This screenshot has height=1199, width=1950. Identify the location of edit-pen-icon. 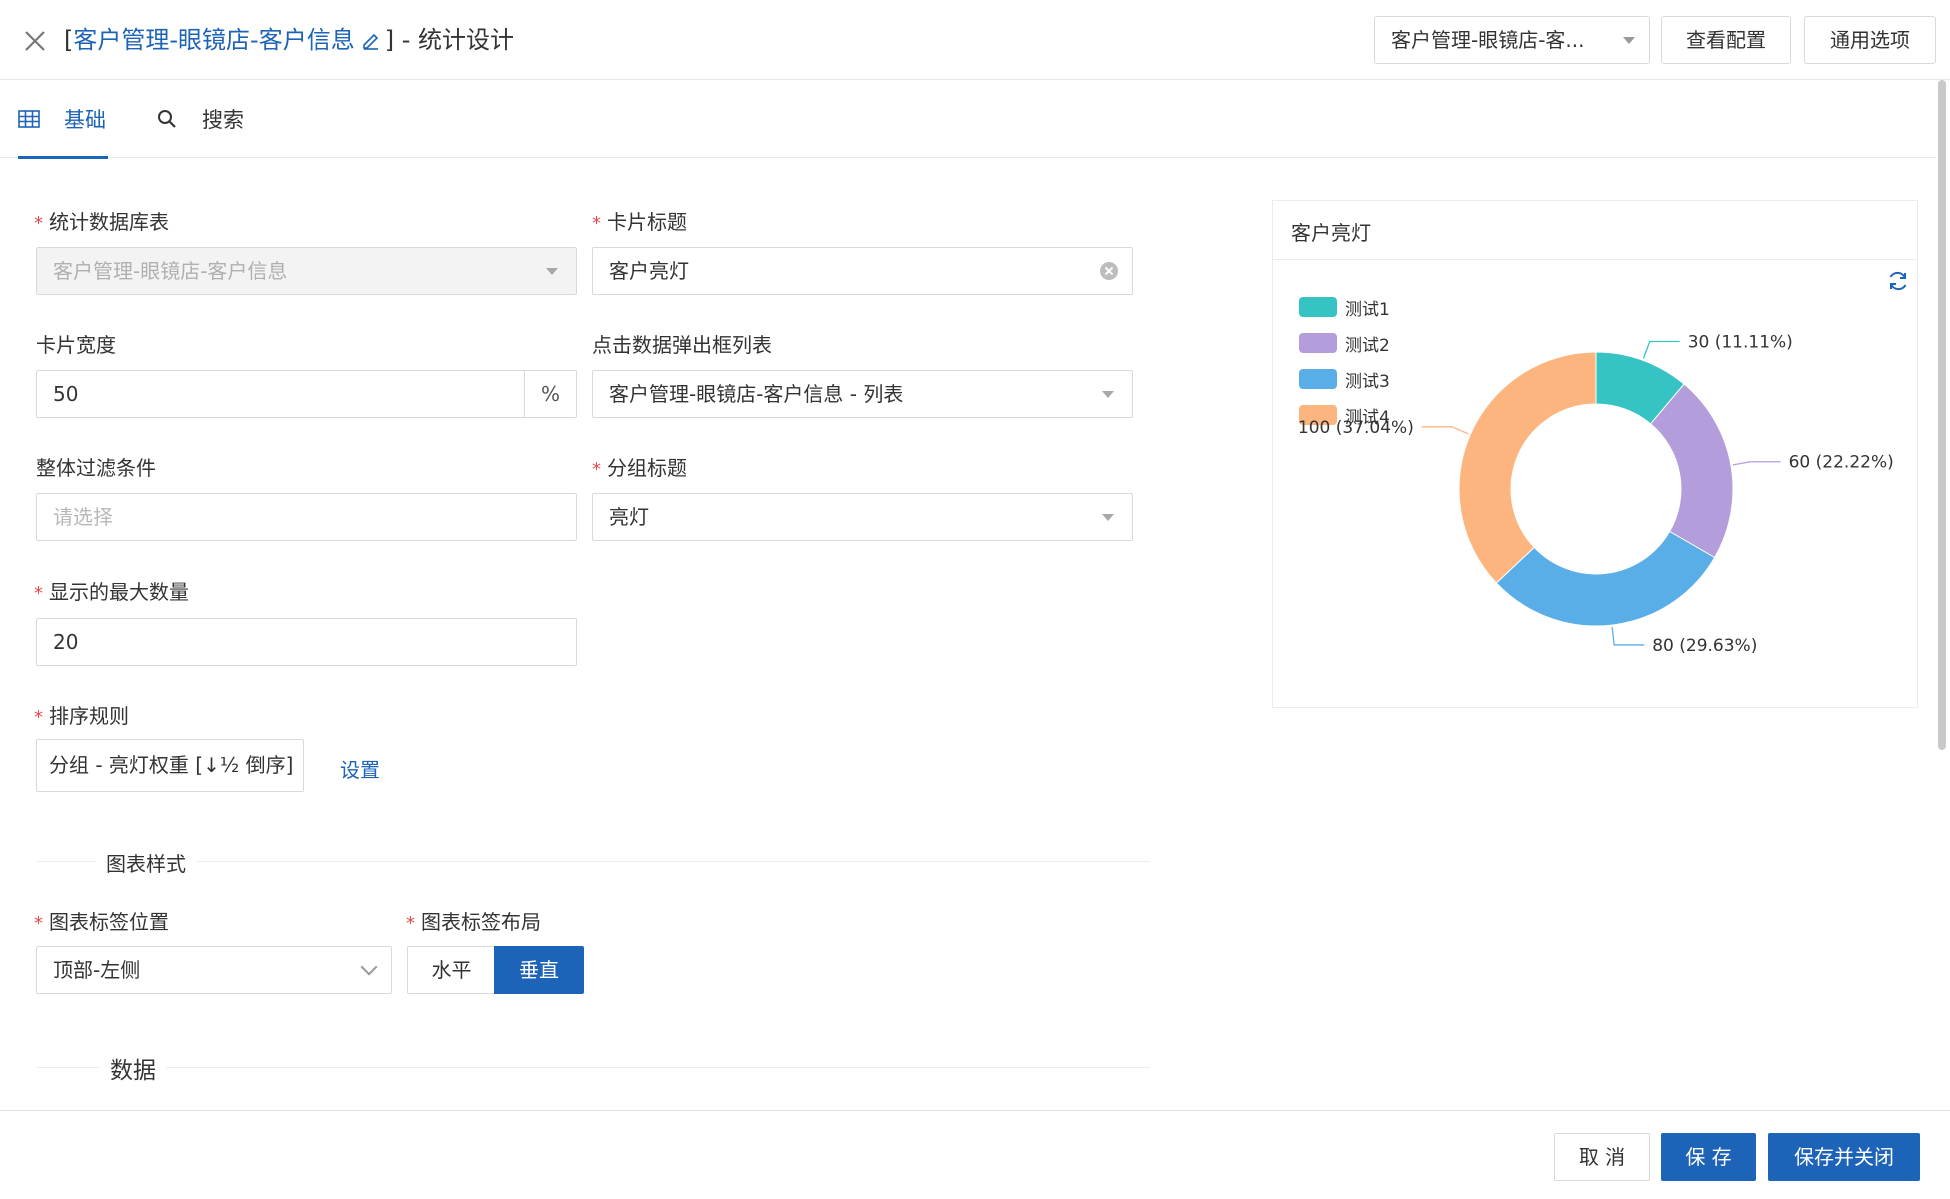
(371, 40).